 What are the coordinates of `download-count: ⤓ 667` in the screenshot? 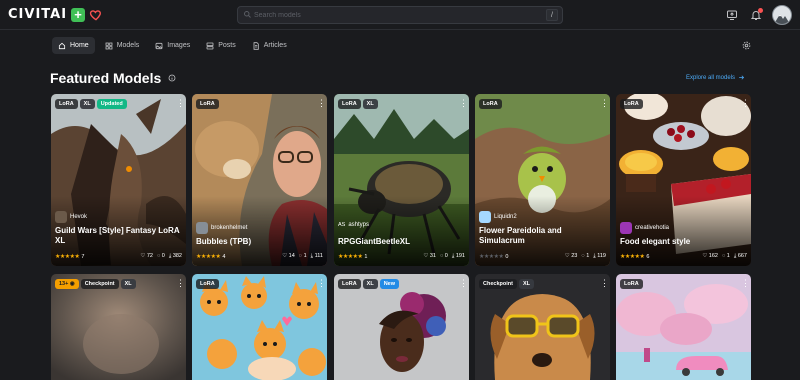 It's located at (740, 256).